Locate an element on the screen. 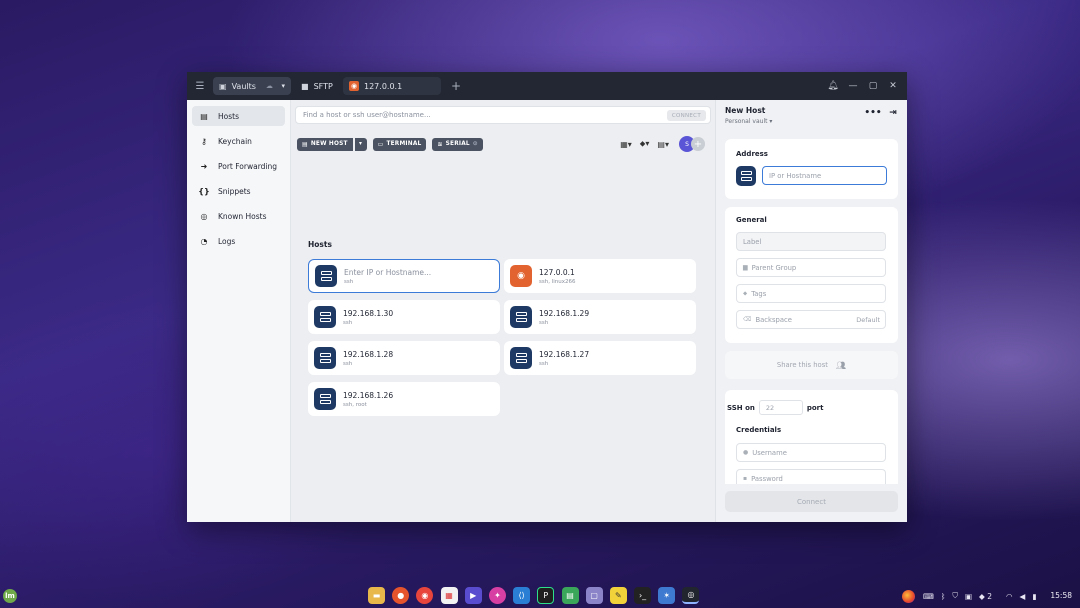  sidebar-item-known-hosts: ◎ Known Hosts is located at coordinates (238, 216).